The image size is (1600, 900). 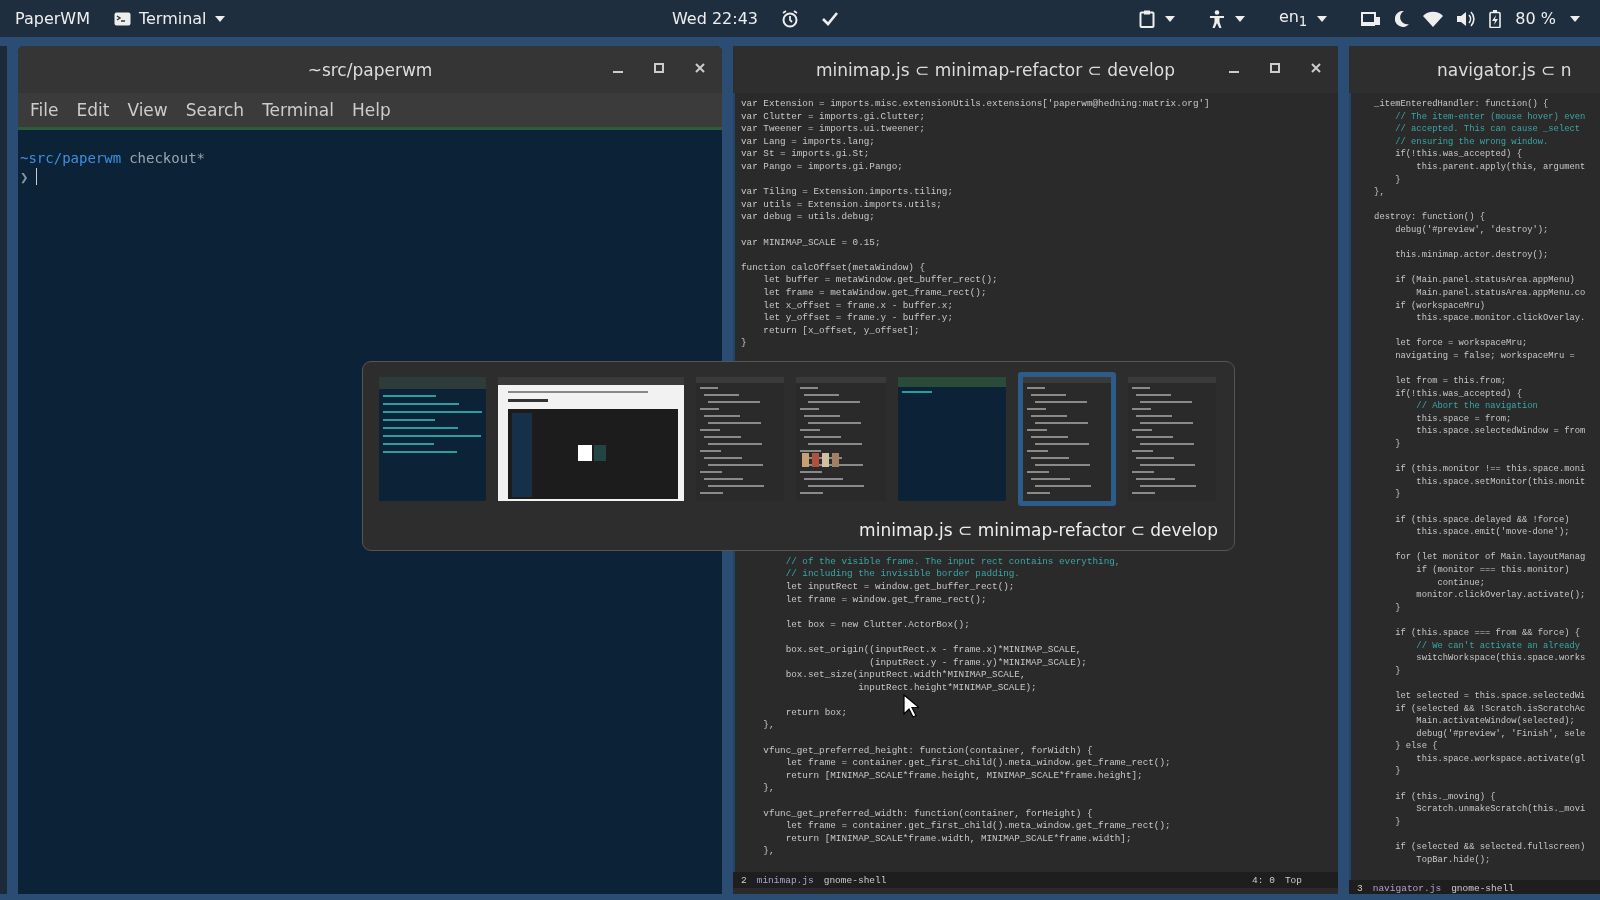 I want to click on code-line: return [MINIMAP_SCALE*frame.height, MINIMAP_SCALE*frame.height];, so click(x=963, y=775).